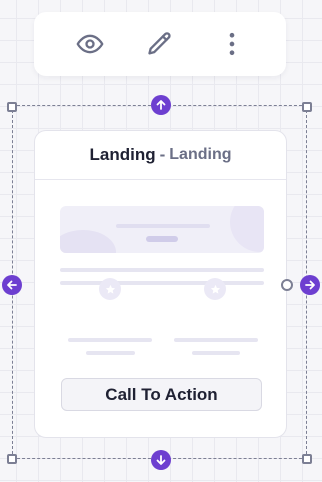 This screenshot has width=322, height=482. I want to click on connect-handle-bottom, so click(161, 460).